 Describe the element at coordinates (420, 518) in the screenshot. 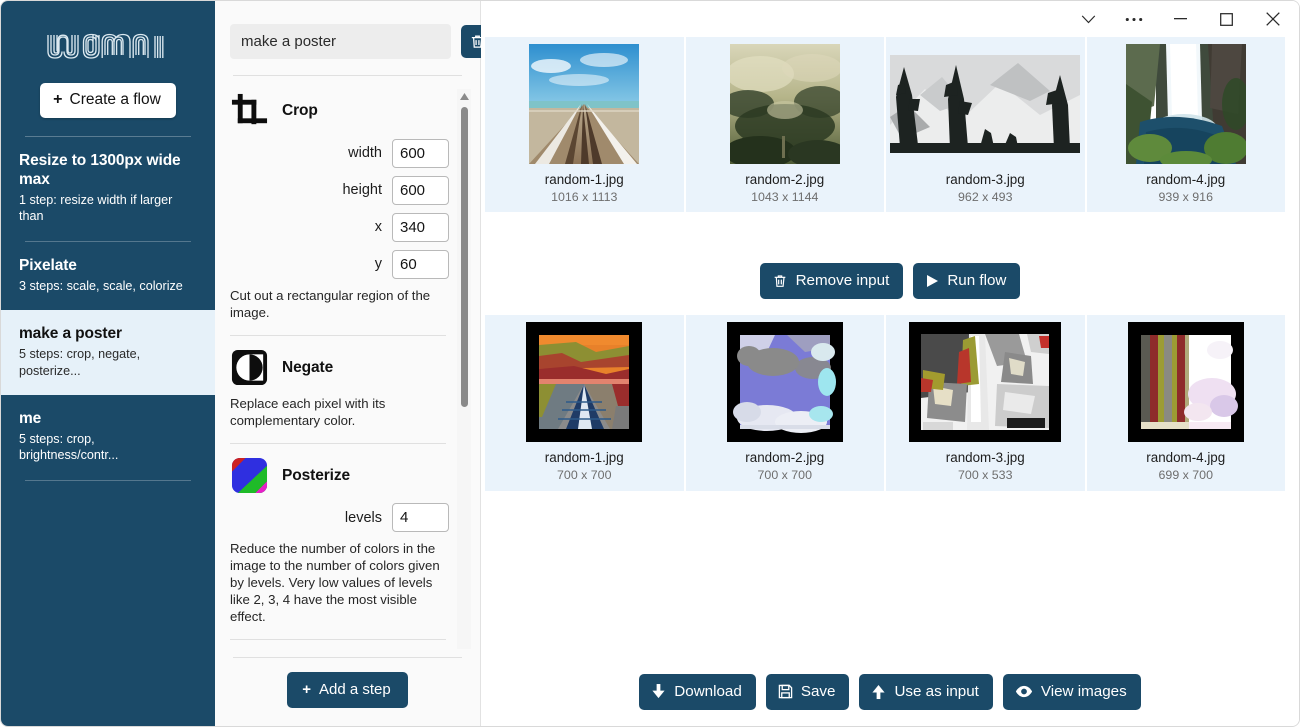

I see `param-input-levels` at that location.